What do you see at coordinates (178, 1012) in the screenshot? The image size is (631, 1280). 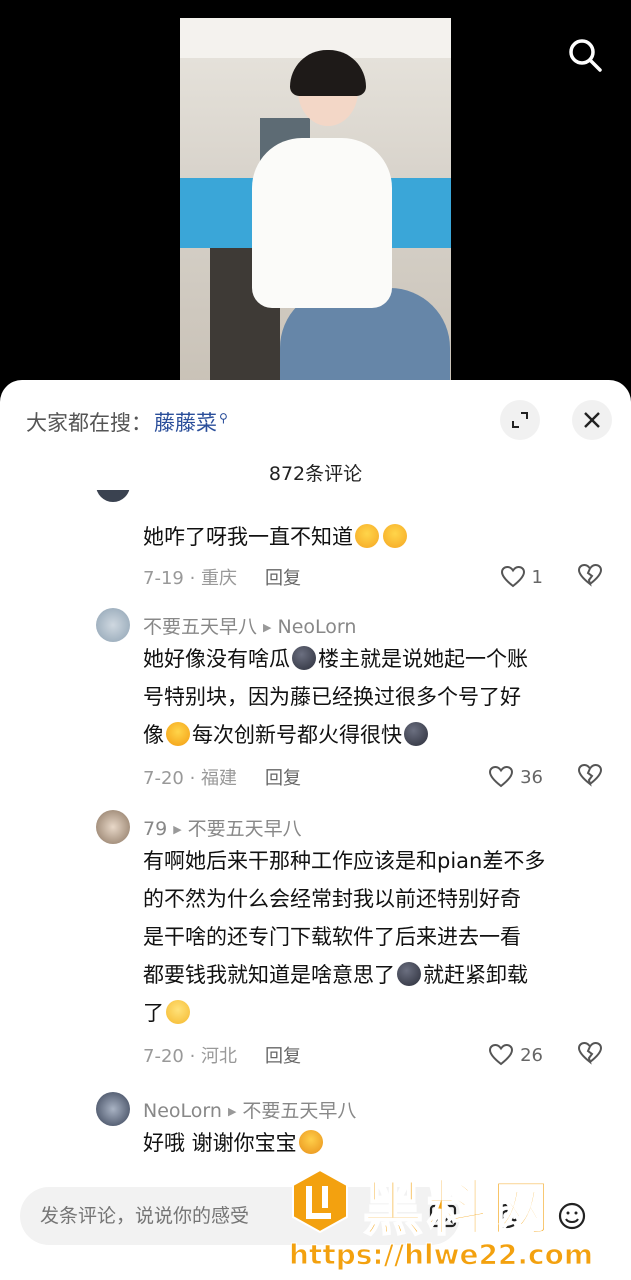 I see `dizzy-face-emoji-icon` at bounding box center [178, 1012].